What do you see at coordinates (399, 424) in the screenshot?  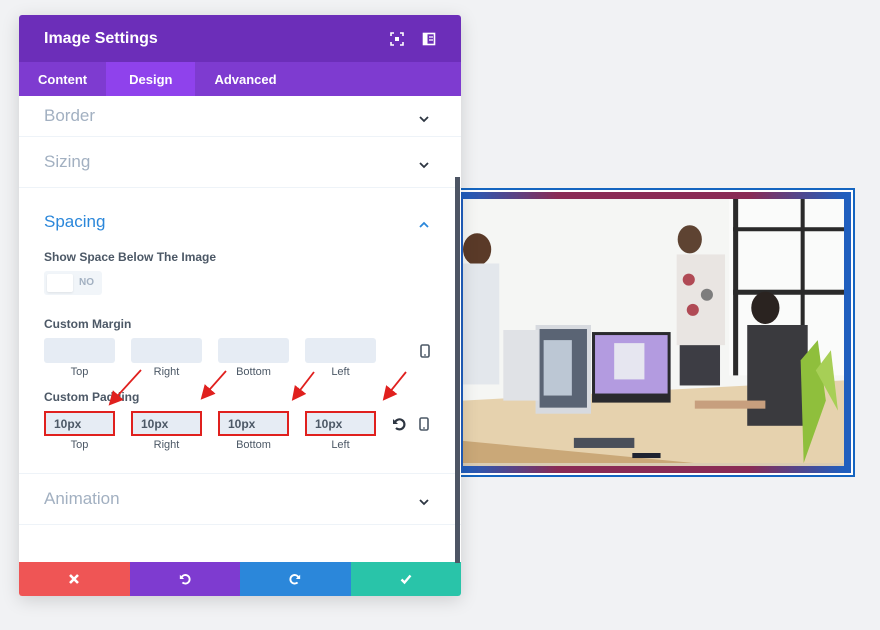 I see `reset-icon` at bounding box center [399, 424].